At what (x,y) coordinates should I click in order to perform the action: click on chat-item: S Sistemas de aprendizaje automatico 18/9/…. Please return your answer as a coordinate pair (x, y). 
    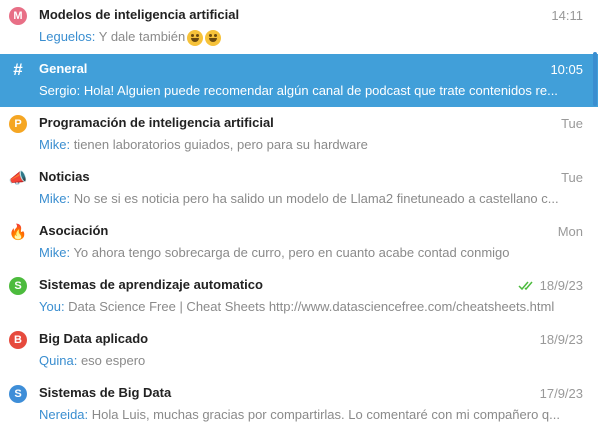
    Looking at the image, I should click on (299, 296).